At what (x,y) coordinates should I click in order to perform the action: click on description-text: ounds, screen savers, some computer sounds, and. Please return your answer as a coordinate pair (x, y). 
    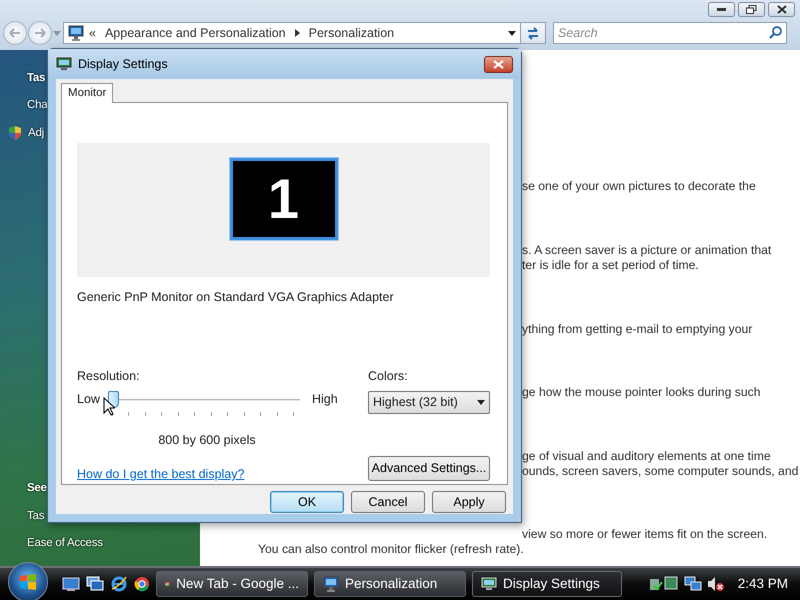
    Looking at the image, I should click on (660, 471).